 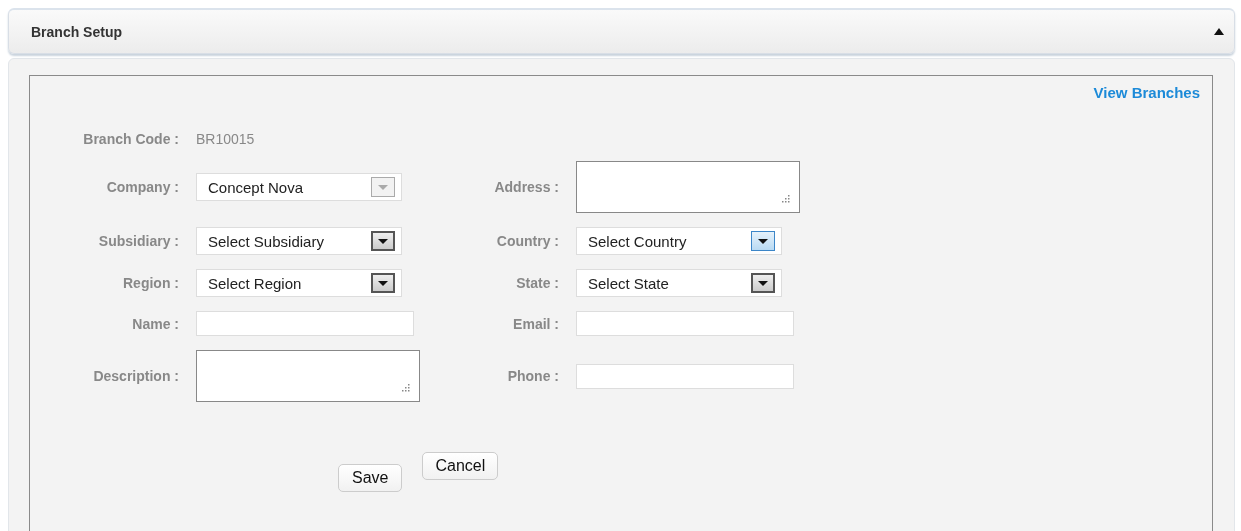 What do you see at coordinates (299, 283) in the screenshot?
I see `dropdown: Select Region` at bounding box center [299, 283].